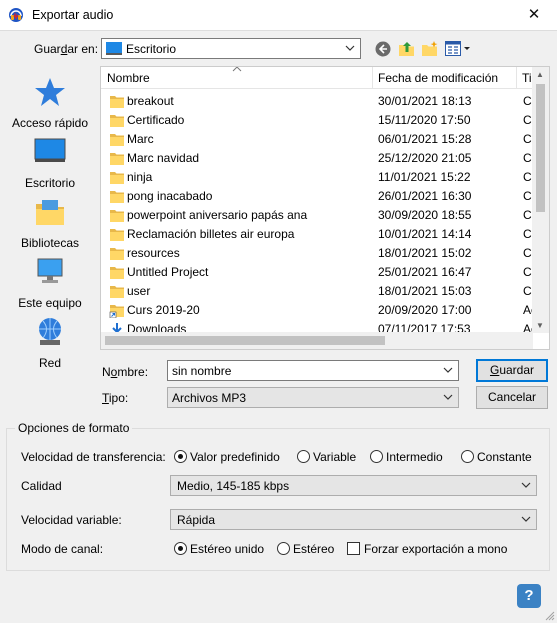  What do you see at coordinates (74, 428) in the screenshot?
I see `format-options-legend: Opciones de formato` at bounding box center [74, 428].